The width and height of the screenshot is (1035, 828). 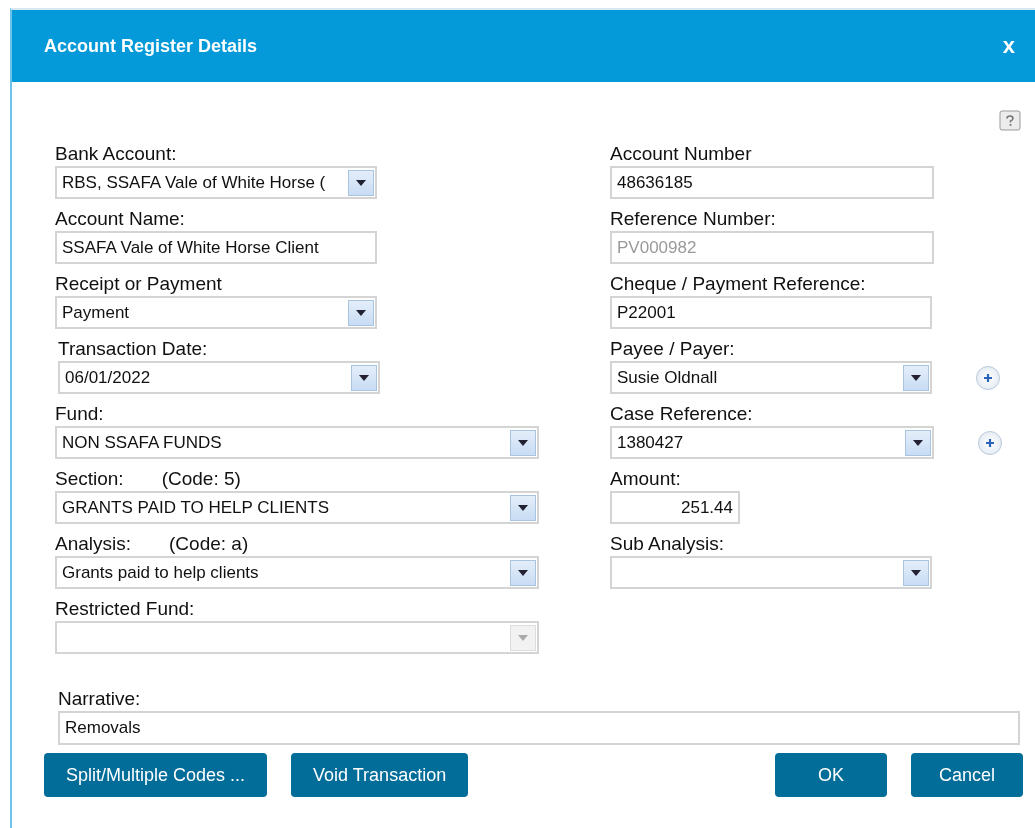 I want to click on input-field: P22001, so click(x=771, y=312).